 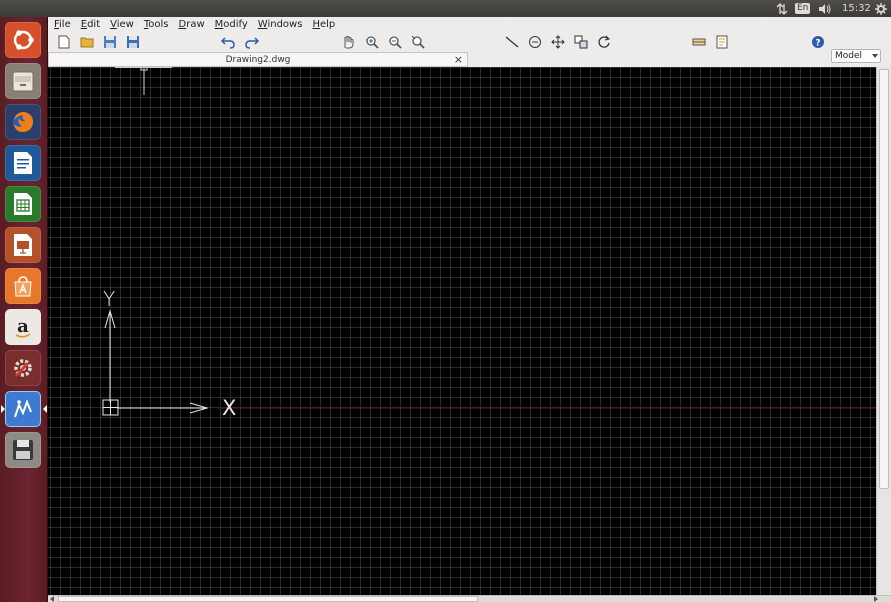 What do you see at coordinates (445, 8) in the screenshot?
I see `top-panel: En 15:32` at bounding box center [445, 8].